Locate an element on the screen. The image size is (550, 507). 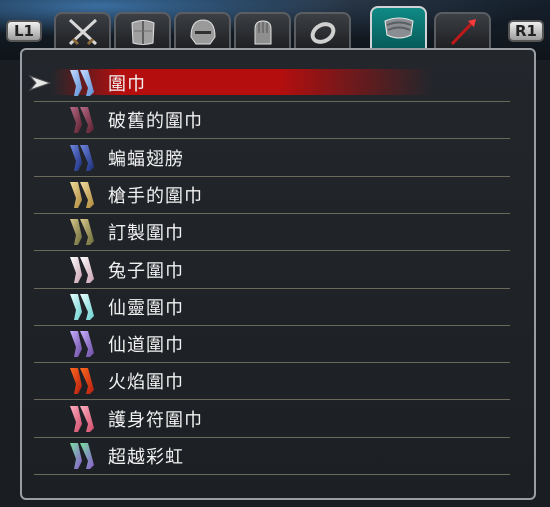
crystal-wand-icon is located at coordinates (463, 31).